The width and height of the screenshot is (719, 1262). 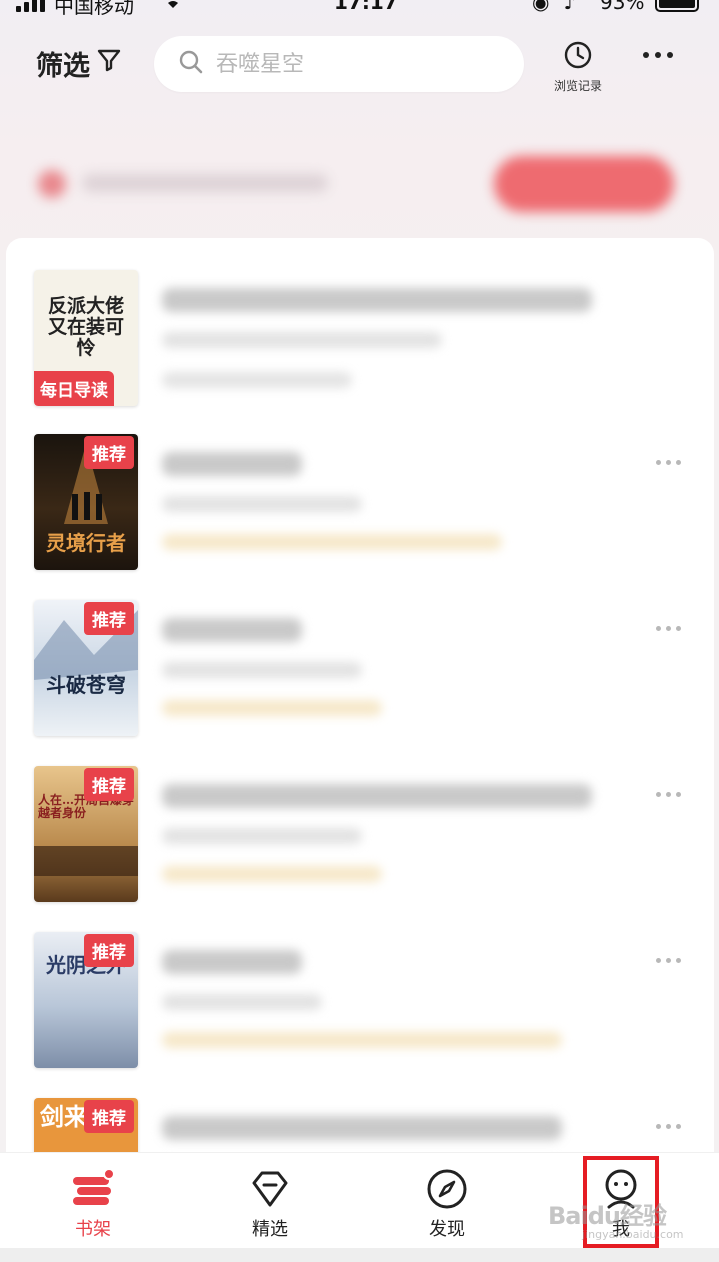 What do you see at coordinates (74, 388) in the screenshot?
I see `daily-read-badge: 每日导读` at bounding box center [74, 388].